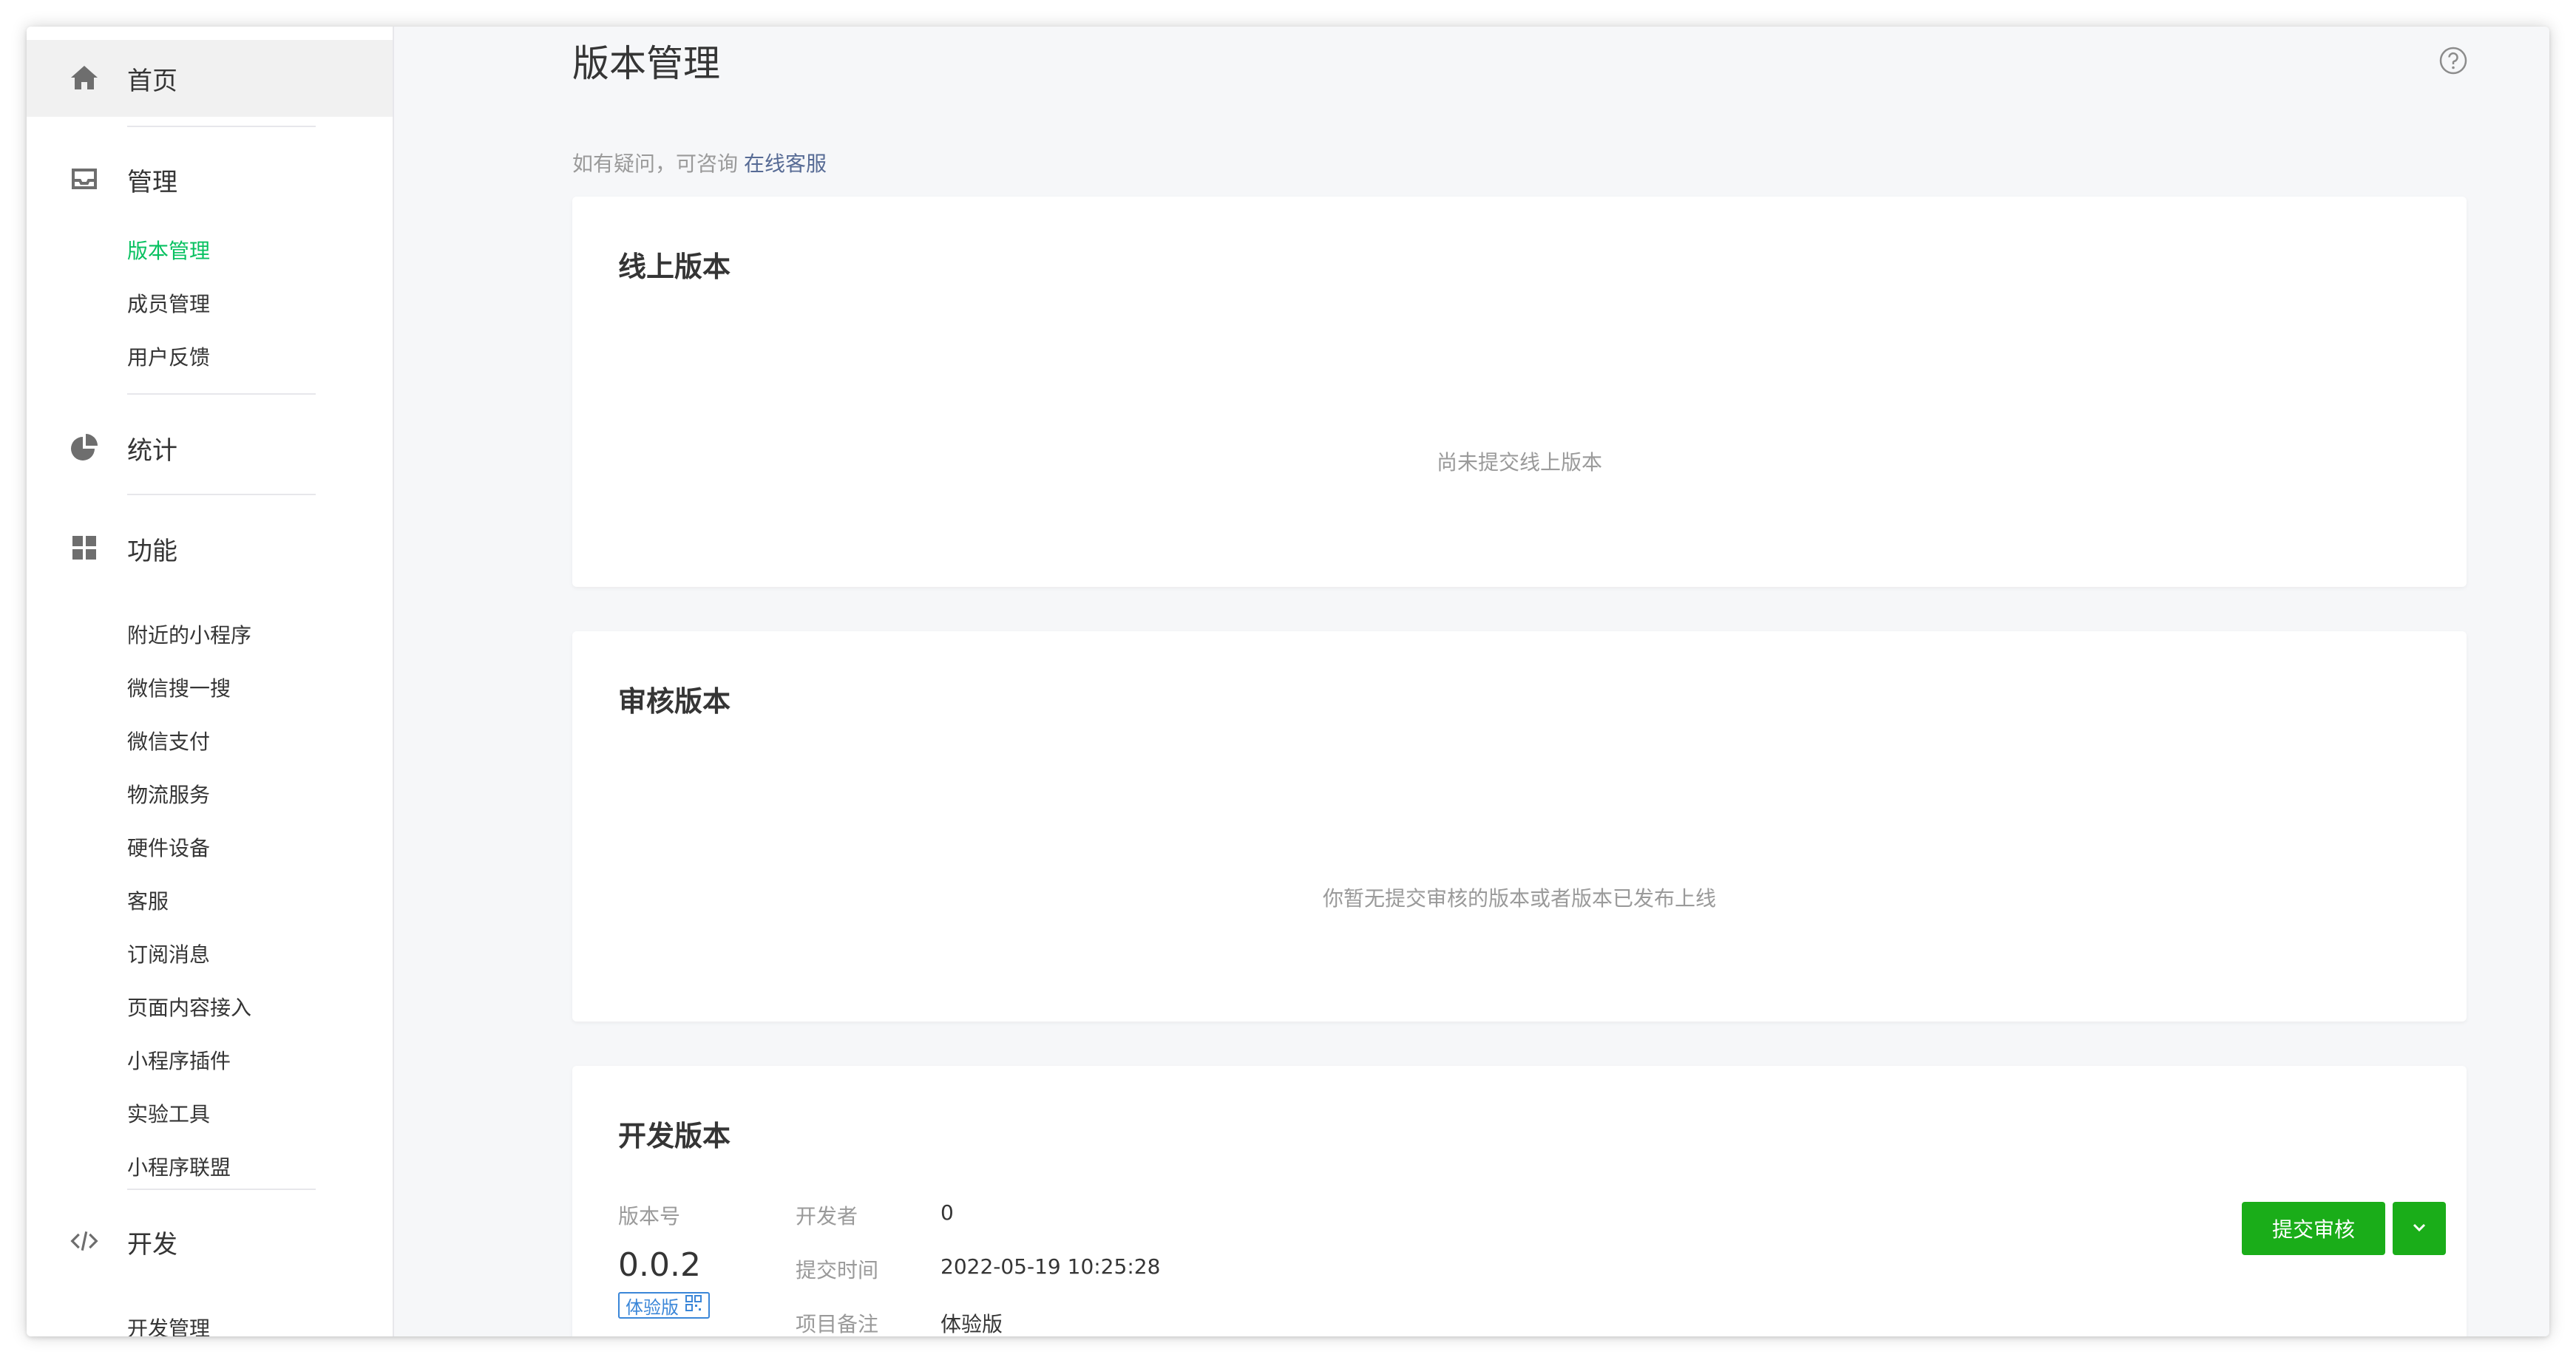  I want to click on trial-version-tag: 体验版, so click(664, 1305).